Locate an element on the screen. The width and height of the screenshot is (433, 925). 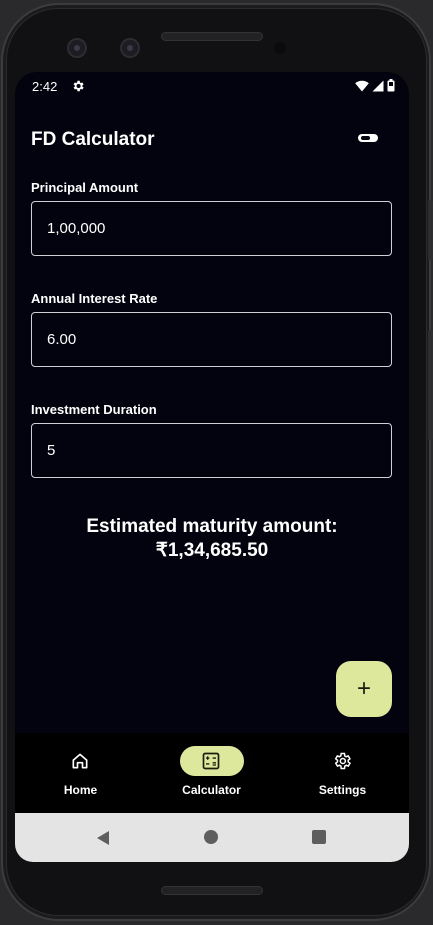
proximity-sensor is located at coordinates (280, 48).